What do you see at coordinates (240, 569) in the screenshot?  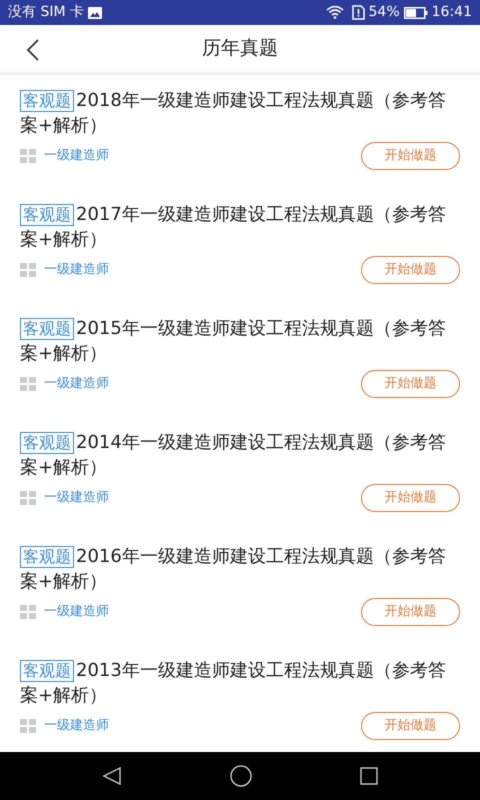 I see `paper-title: 客观题 2016年一级建造师建设工程法规真题（参考答案+解析）` at bounding box center [240, 569].